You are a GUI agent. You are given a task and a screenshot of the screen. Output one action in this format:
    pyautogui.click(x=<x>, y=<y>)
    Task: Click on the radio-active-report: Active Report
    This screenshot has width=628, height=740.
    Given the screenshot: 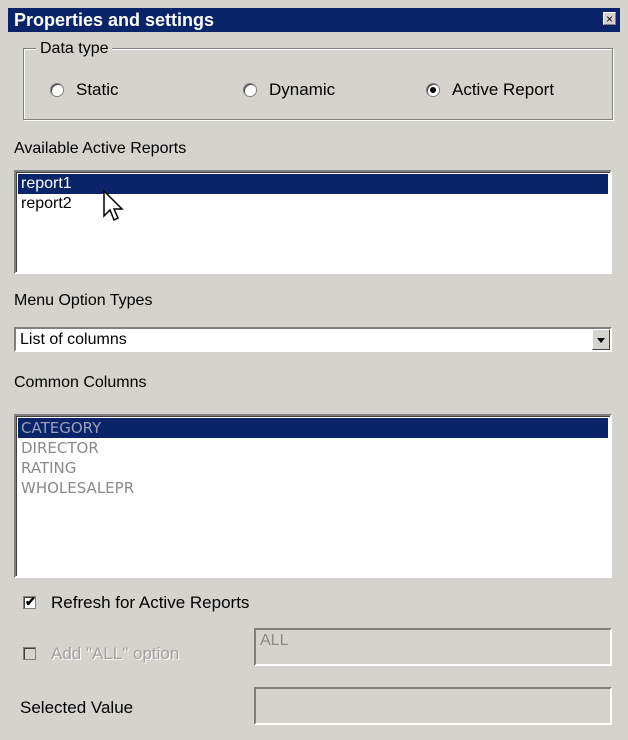 What is the action you would take?
    pyautogui.click(x=490, y=90)
    